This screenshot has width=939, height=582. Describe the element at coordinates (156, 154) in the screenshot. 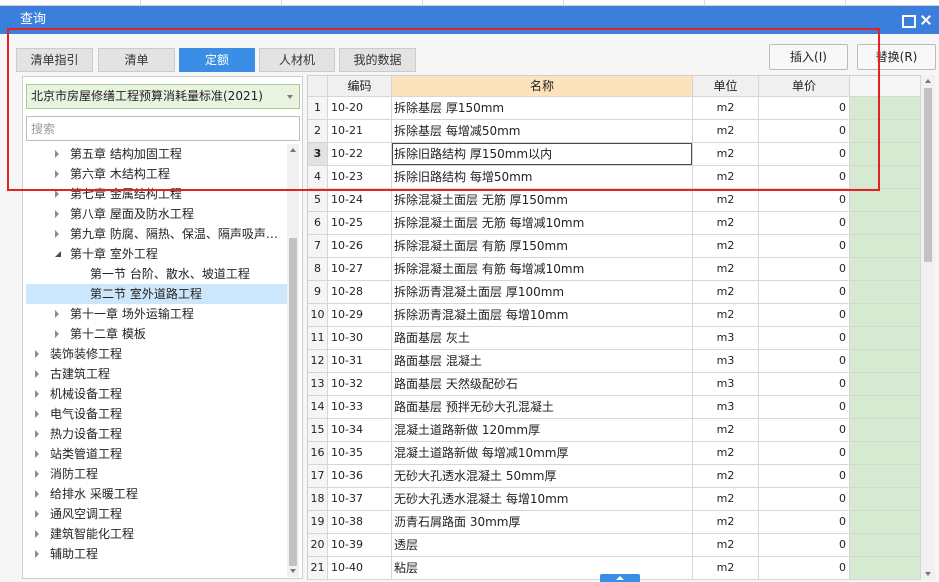

I see `tree-node: 第五章 结构加固工程` at that location.